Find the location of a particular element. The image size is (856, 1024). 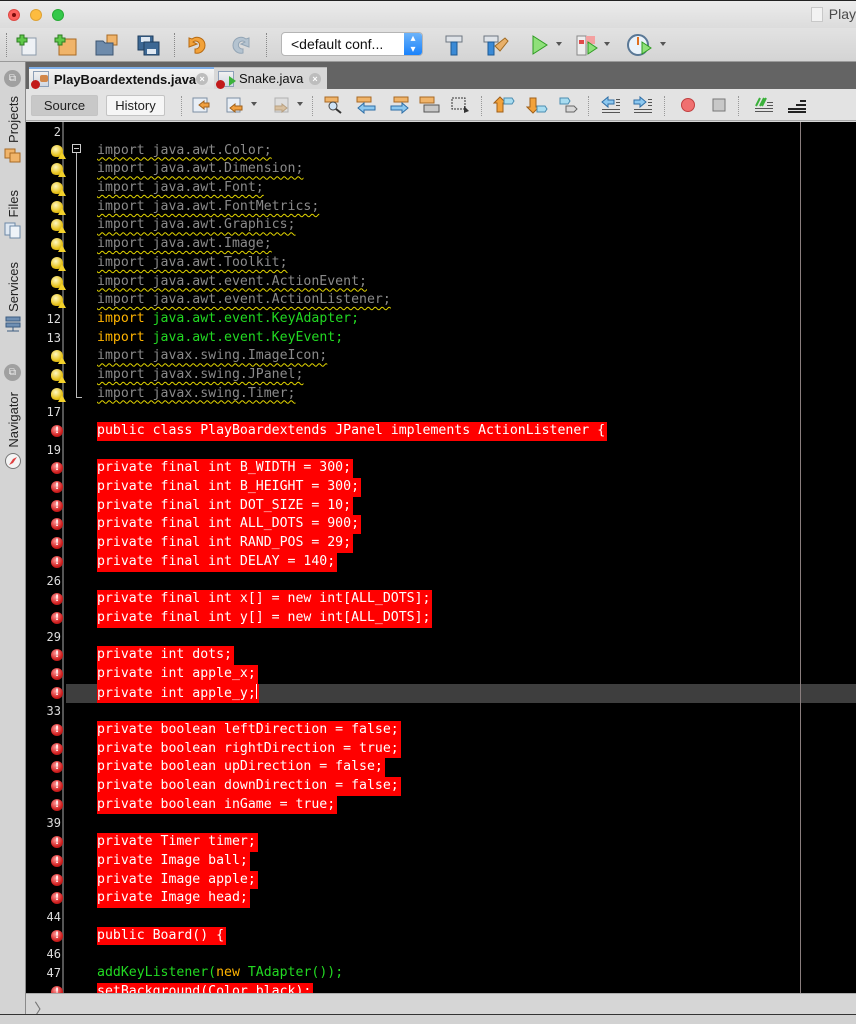

code-line: 39 is located at coordinates (441, 823).